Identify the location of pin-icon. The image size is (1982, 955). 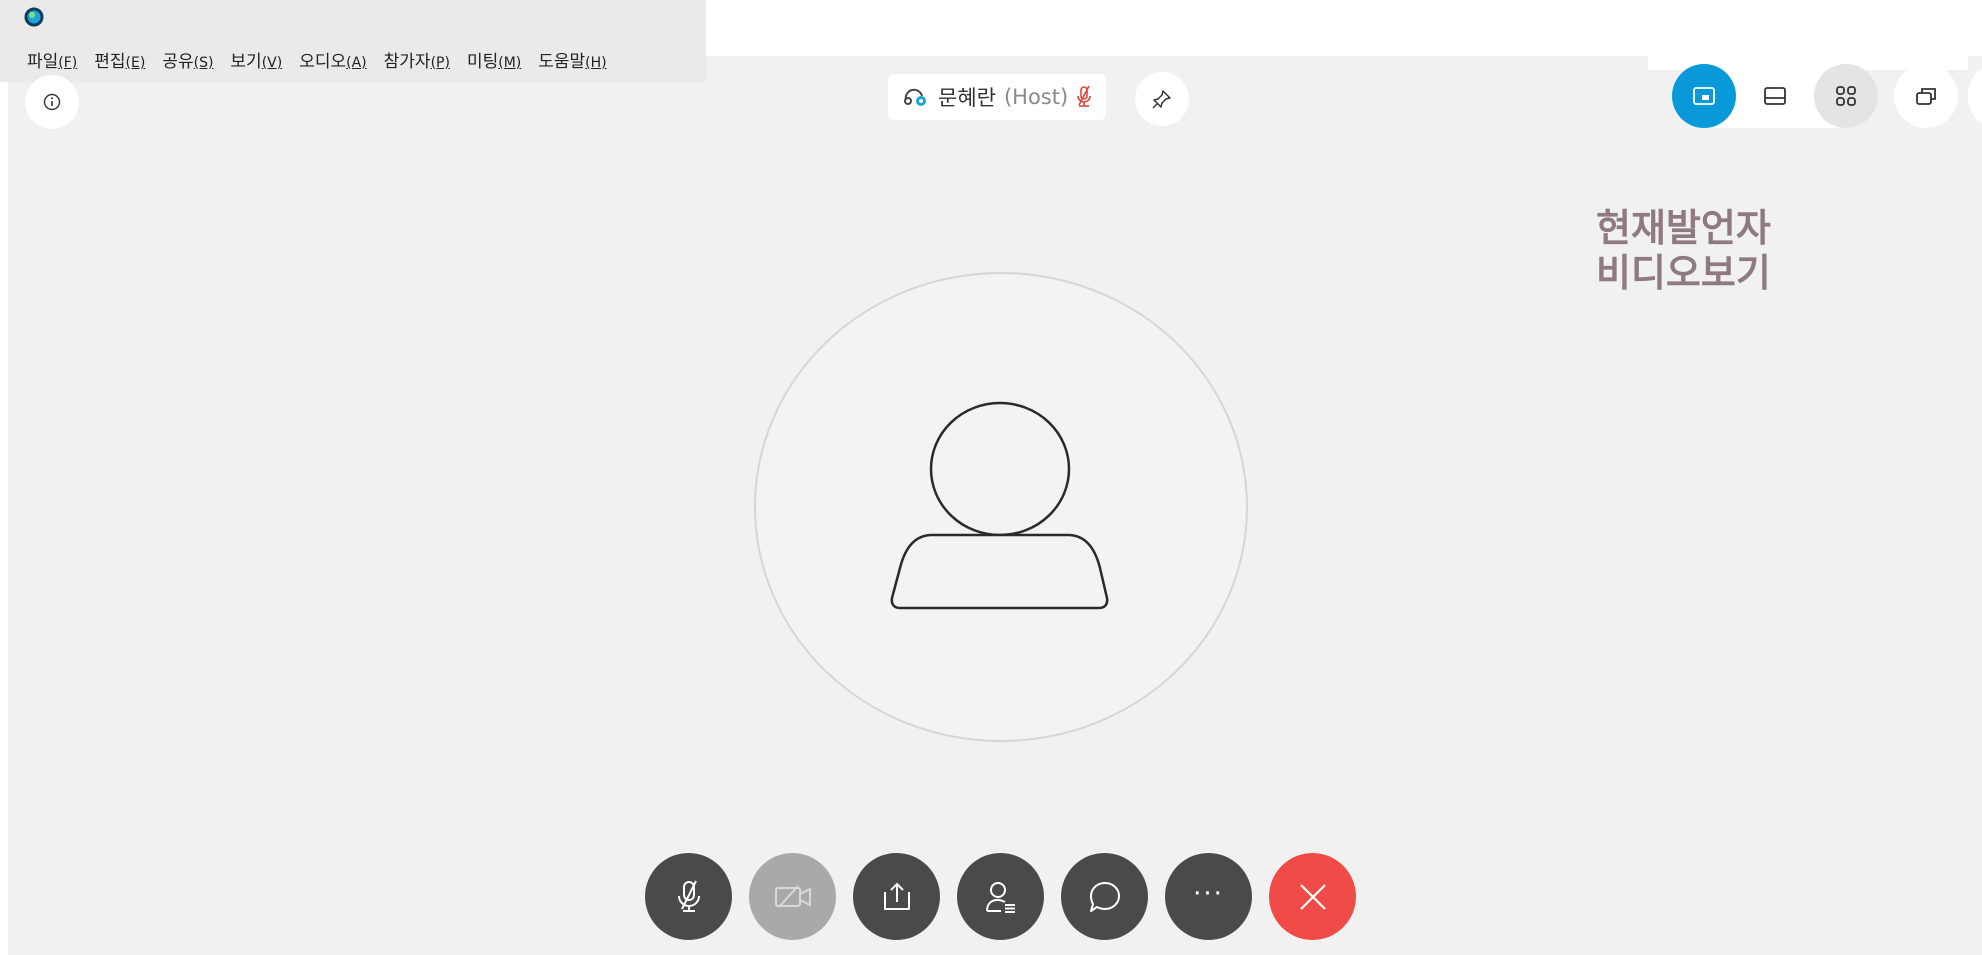
(1161, 99).